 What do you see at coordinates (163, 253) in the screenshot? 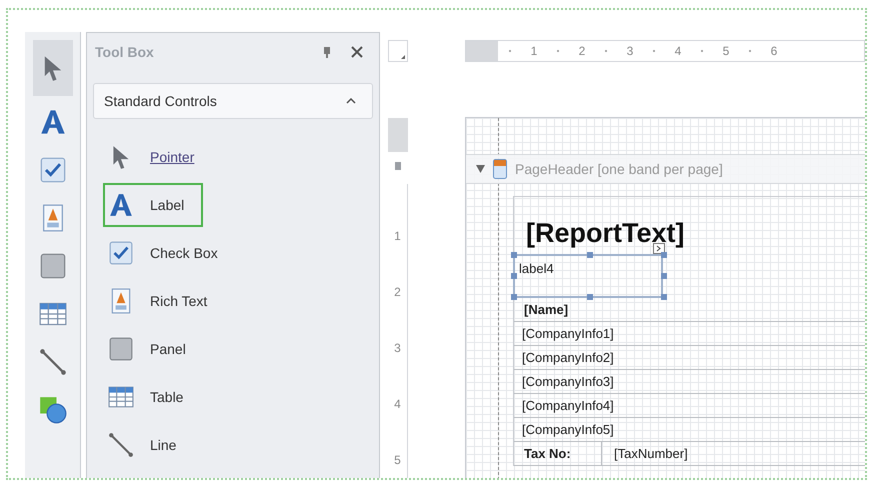
I see `toolbox-item: Check Box` at bounding box center [163, 253].